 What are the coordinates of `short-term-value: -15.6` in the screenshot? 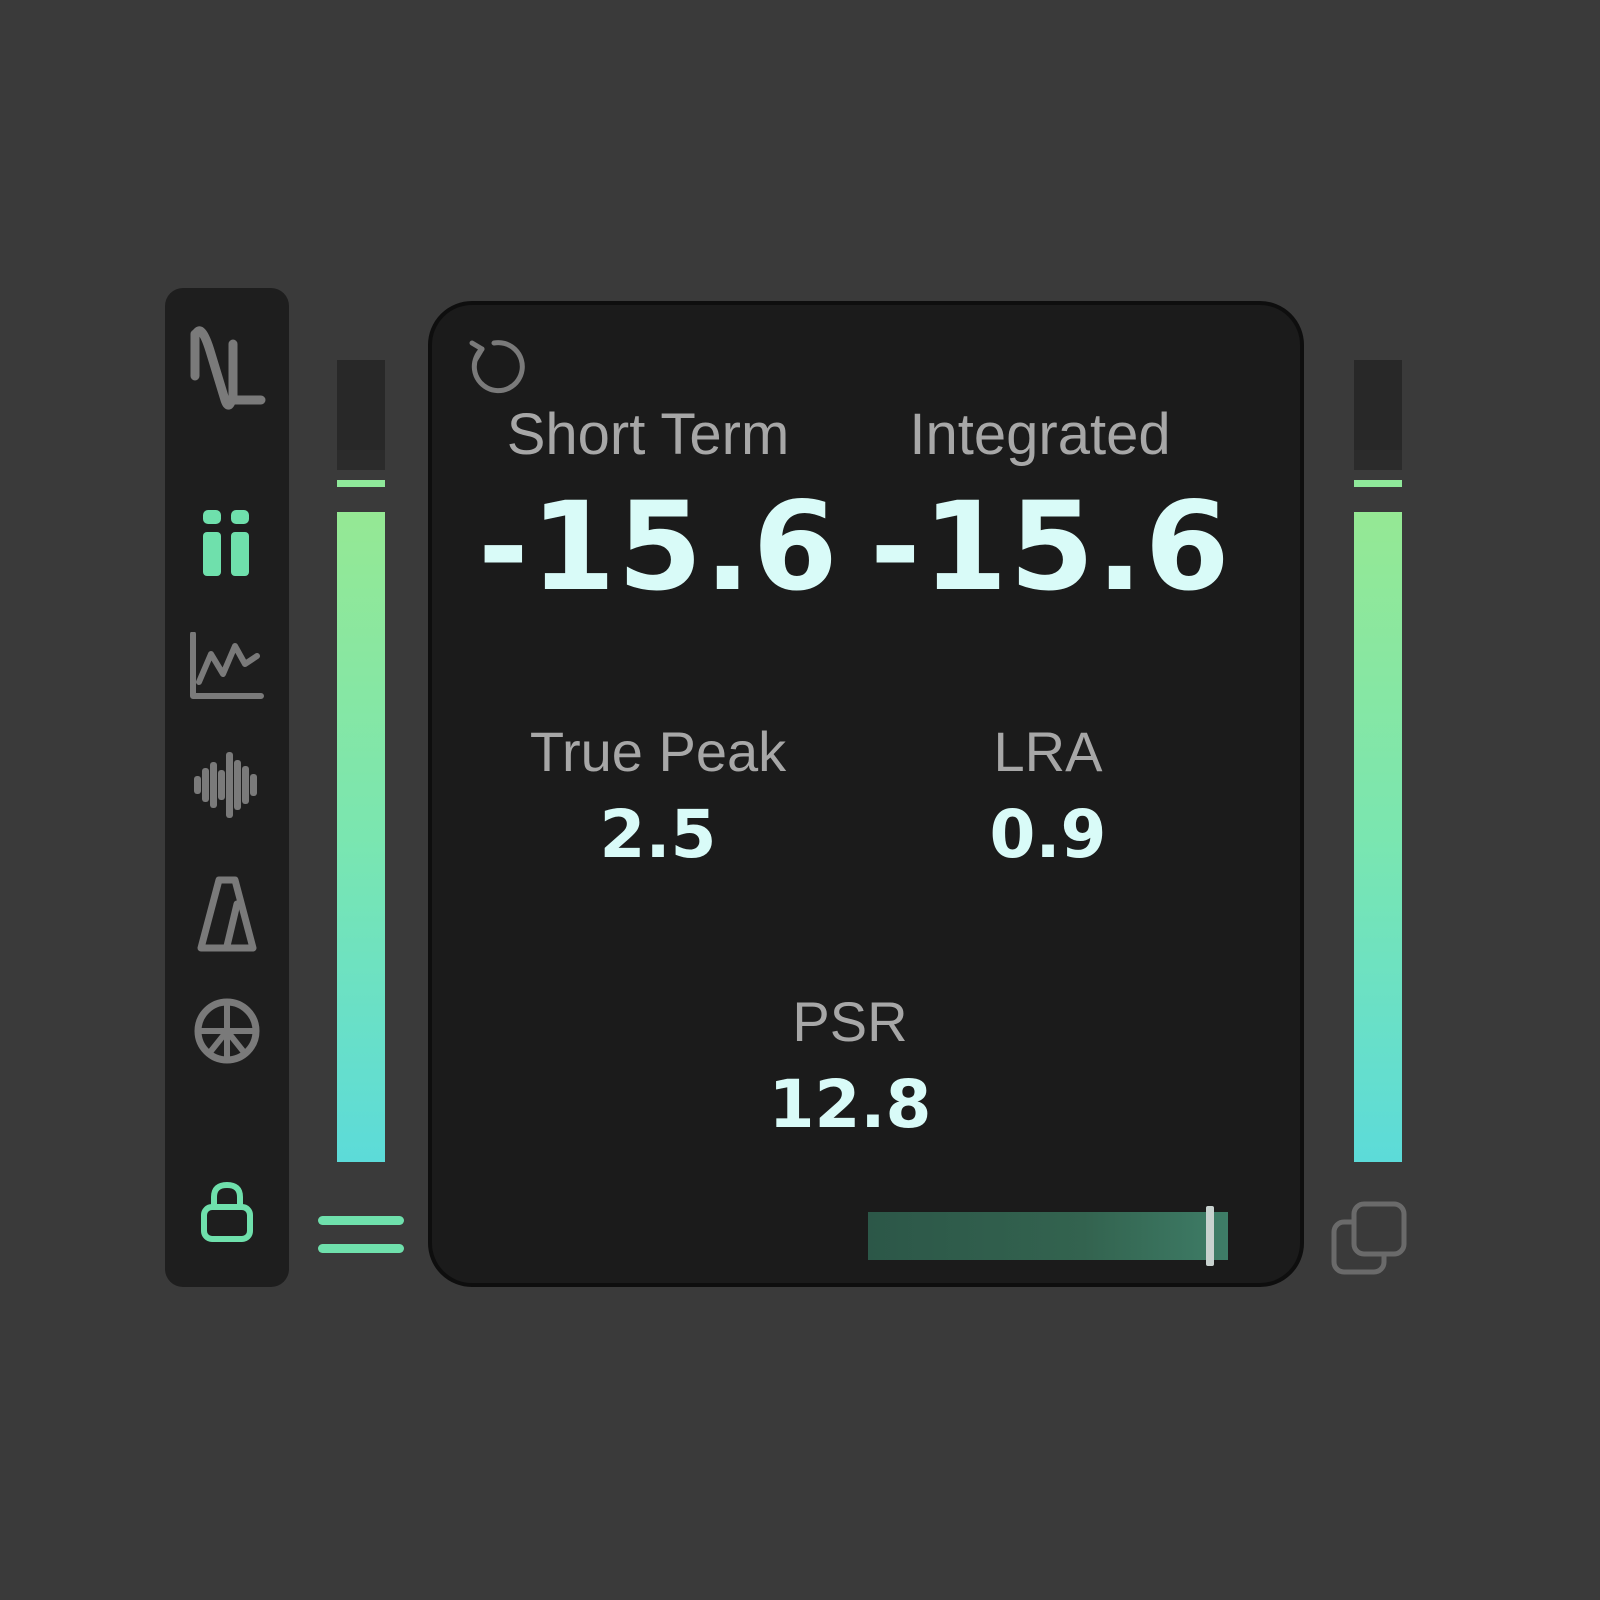 It's located at (659, 547).